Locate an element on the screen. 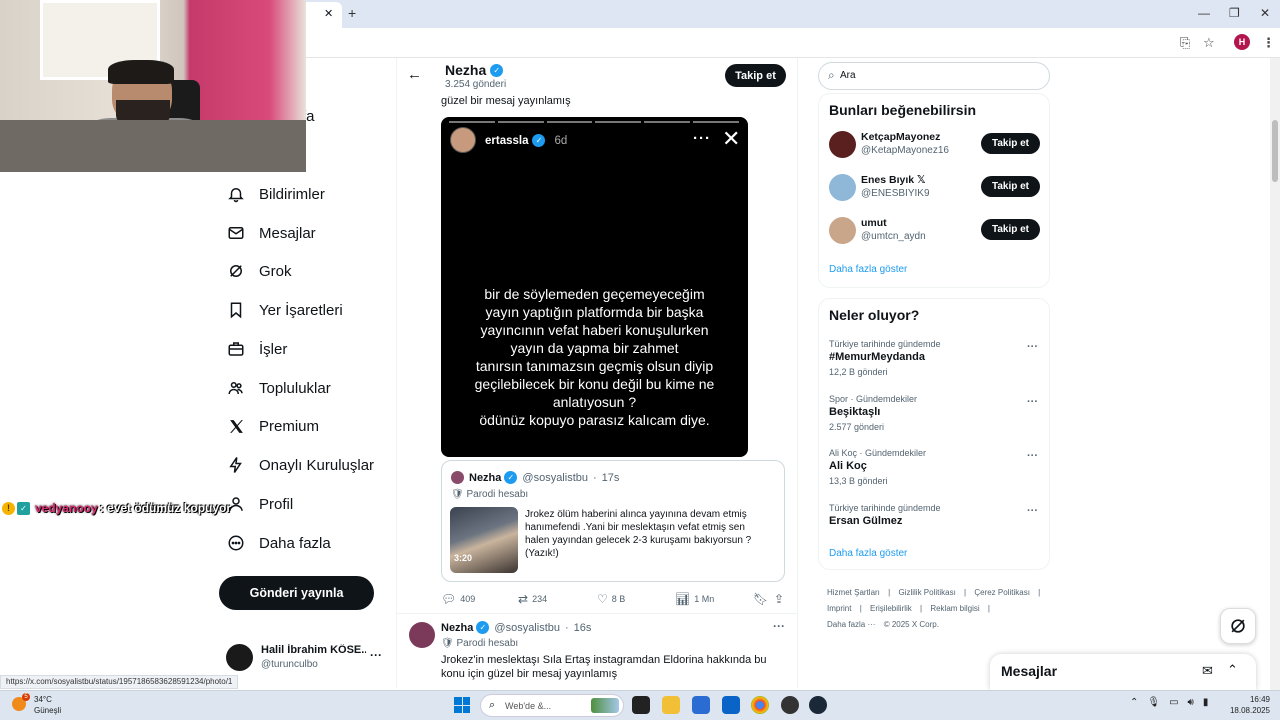  like-button: ♡ 8 B is located at coordinates (611, 599).